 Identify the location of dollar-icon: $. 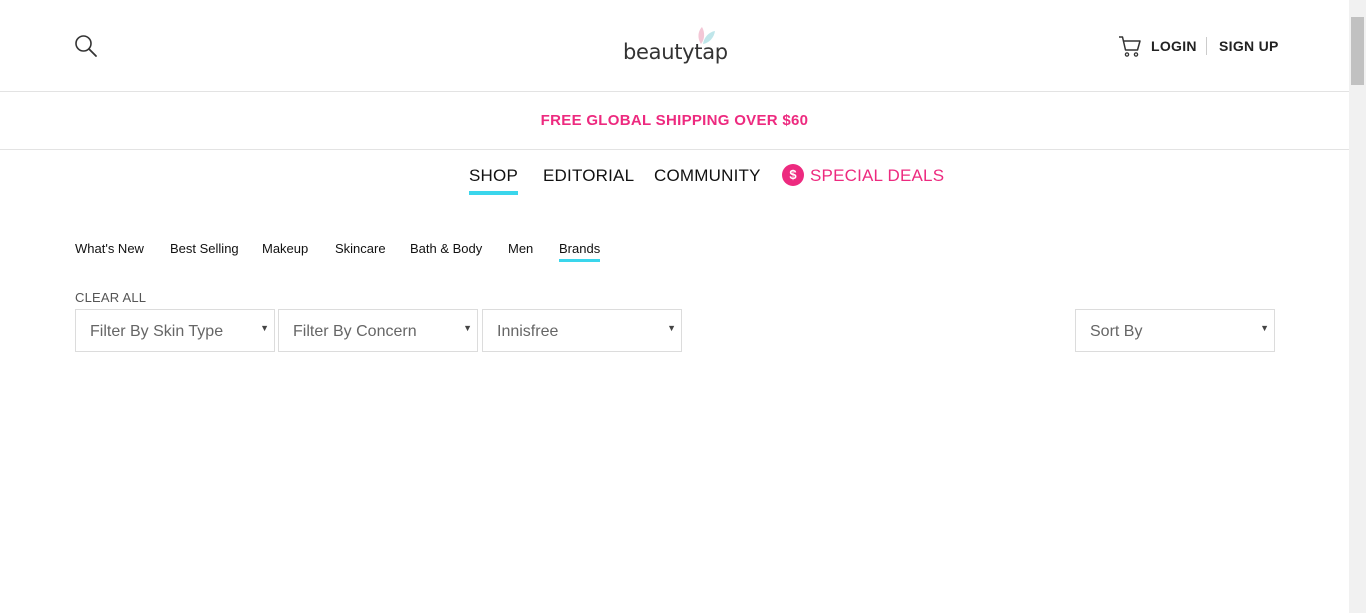
(793, 175).